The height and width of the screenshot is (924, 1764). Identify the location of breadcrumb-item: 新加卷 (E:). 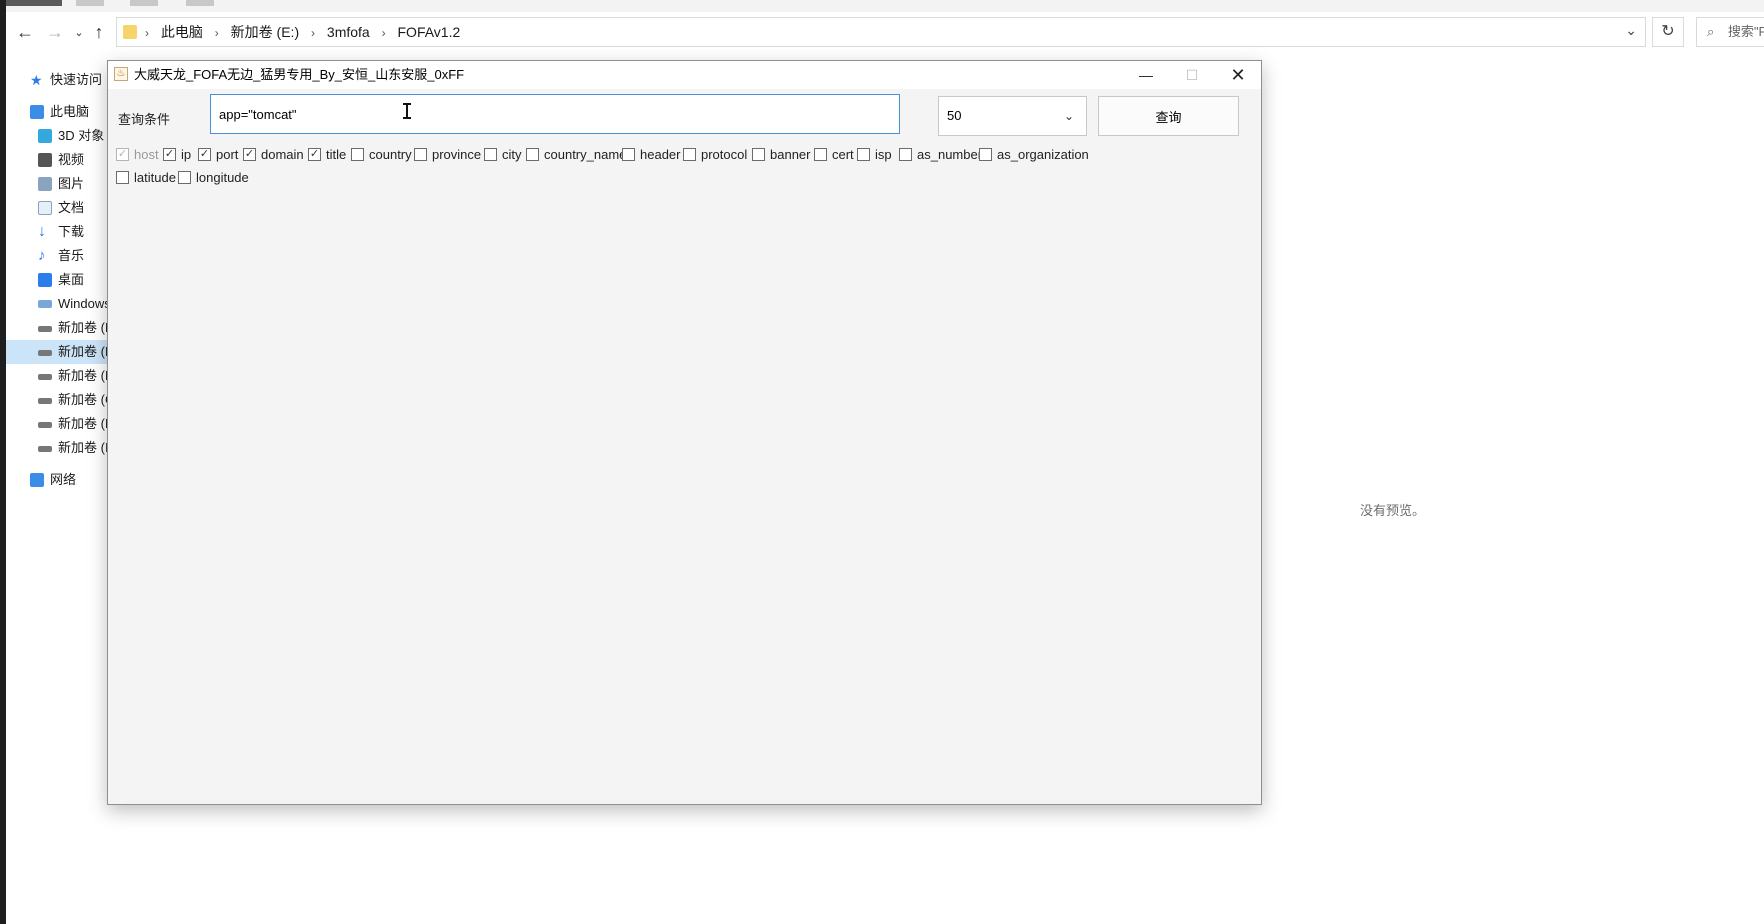
(265, 32).